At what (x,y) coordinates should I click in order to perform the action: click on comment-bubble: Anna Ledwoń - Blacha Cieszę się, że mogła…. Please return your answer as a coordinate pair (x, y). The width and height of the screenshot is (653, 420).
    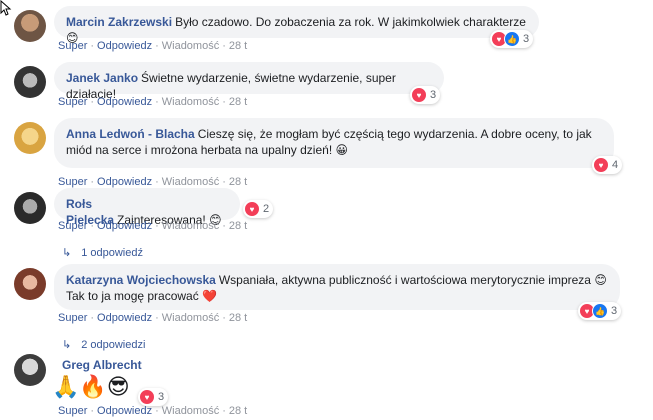
    Looking at the image, I should click on (334, 143).